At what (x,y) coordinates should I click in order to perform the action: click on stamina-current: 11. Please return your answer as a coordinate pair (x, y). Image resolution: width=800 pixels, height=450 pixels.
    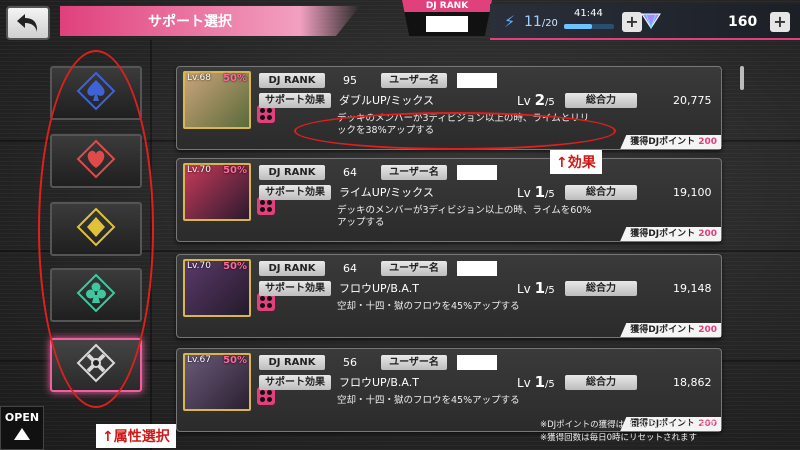
    Looking at the image, I should click on (533, 22).